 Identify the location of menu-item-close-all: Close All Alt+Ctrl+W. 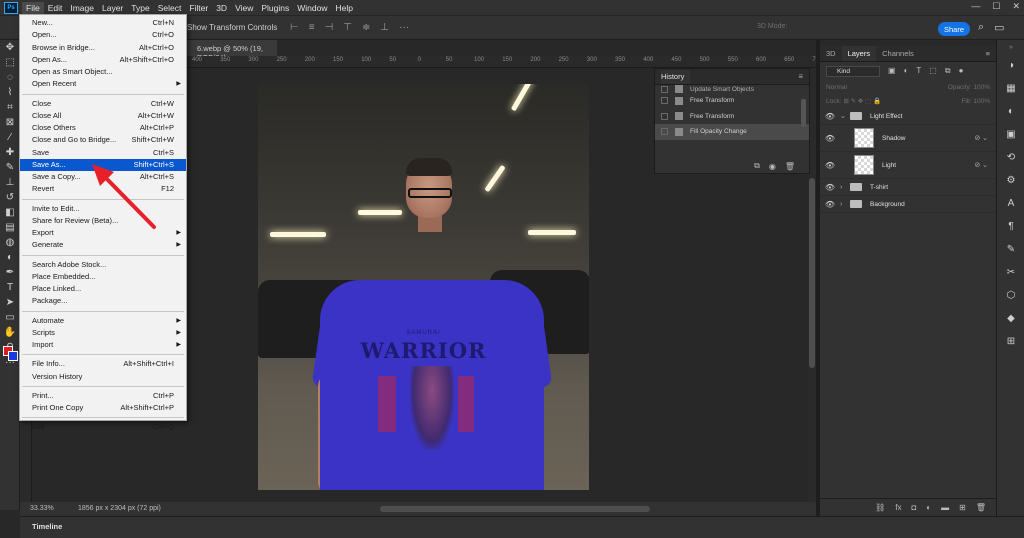
(103, 116).